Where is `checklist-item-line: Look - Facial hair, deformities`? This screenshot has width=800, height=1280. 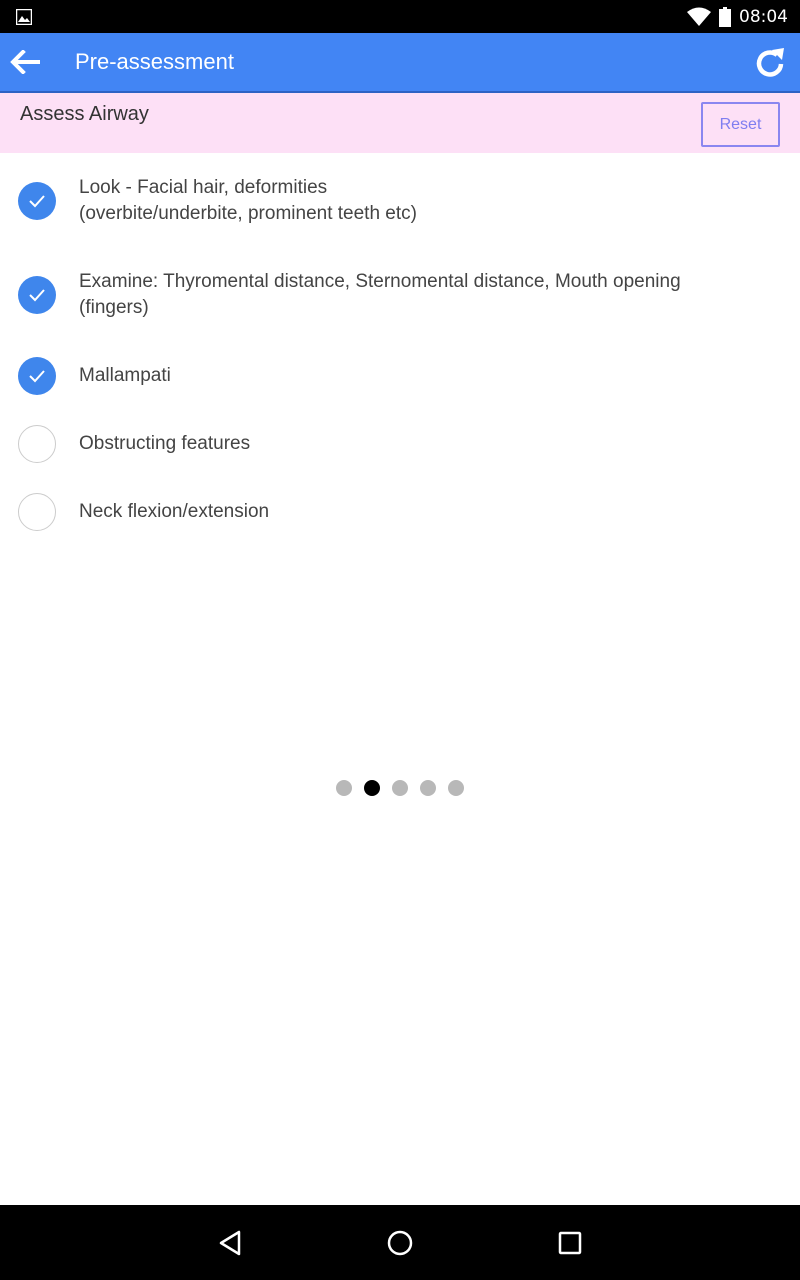
checklist-item-line: Look - Facial hair, deformities is located at coordinates (203, 187).